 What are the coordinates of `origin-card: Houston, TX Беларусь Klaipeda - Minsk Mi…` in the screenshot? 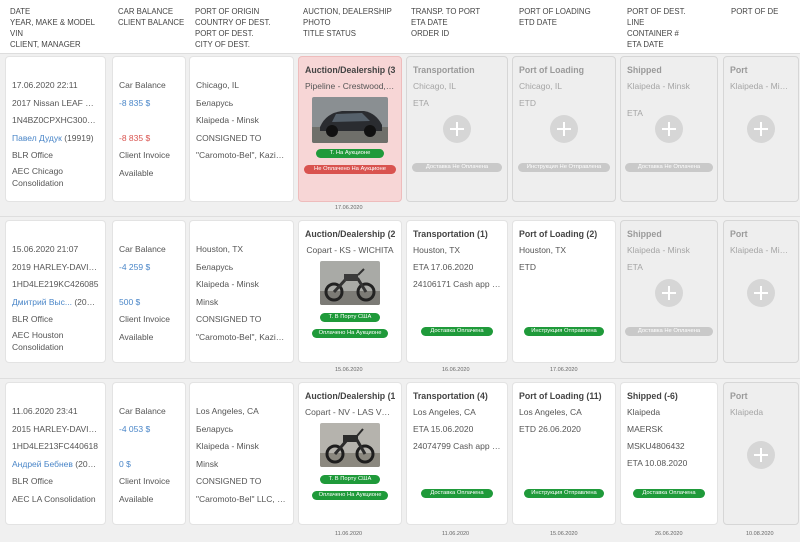 It's located at (241, 291).